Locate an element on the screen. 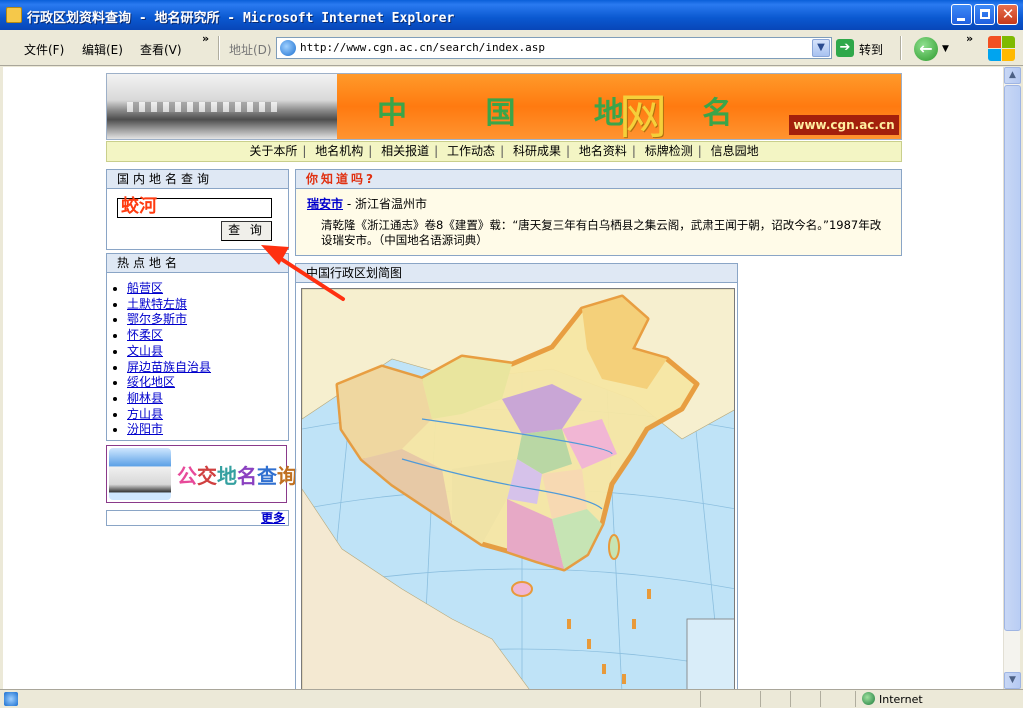  hot-place-link: 方山县 is located at coordinates (145, 414).